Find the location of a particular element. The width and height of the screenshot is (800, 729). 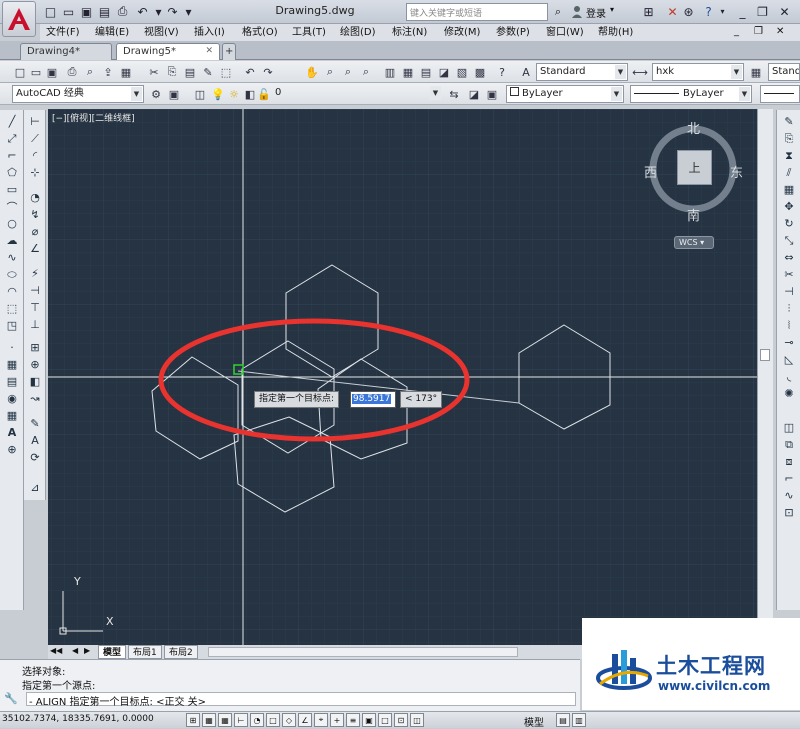

calculator-icon: ▩ is located at coordinates (480, 72).